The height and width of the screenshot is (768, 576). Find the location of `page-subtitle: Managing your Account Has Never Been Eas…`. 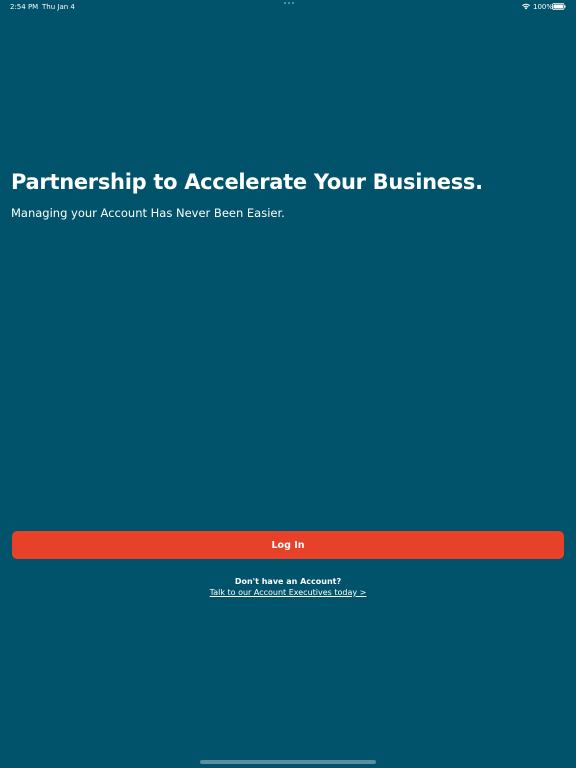

page-subtitle: Managing your Account Has Never Been Eas… is located at coordinates (148, 213).